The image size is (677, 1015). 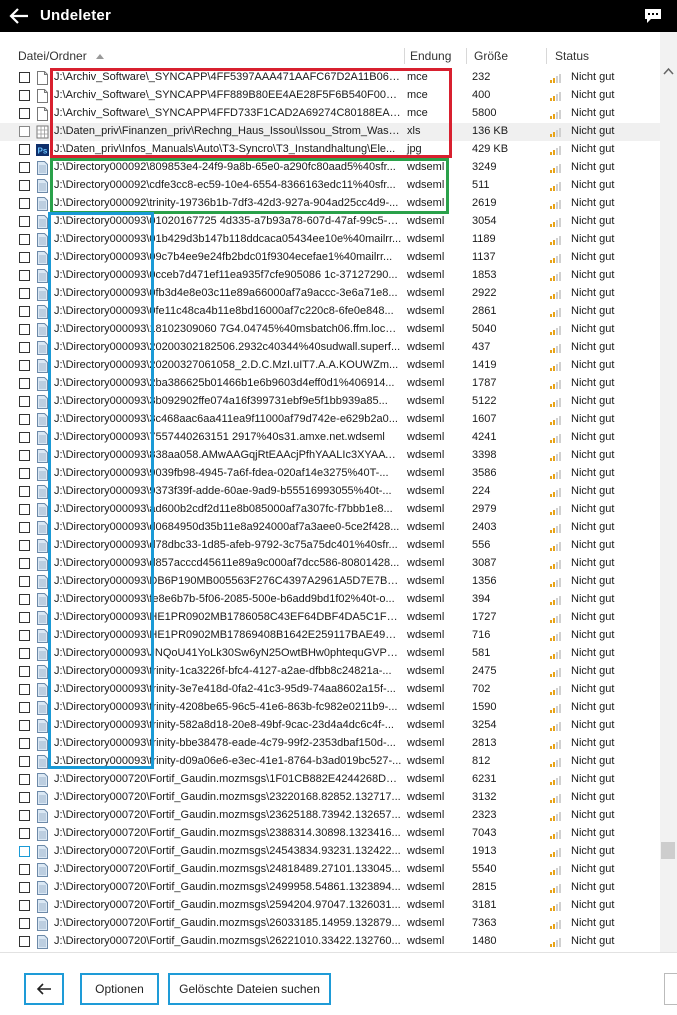 What do you see at coordinates (44, 989) in the screenshot?
I see `back-button` at bounding box center [44, 989].